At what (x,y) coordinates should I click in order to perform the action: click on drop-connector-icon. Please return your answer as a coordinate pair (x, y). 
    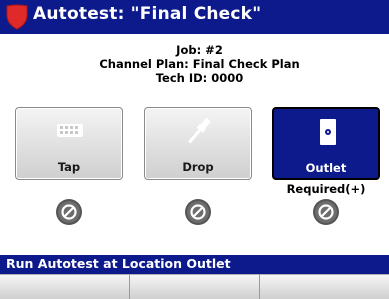
    Looking at the image, I should click on (199, 130).